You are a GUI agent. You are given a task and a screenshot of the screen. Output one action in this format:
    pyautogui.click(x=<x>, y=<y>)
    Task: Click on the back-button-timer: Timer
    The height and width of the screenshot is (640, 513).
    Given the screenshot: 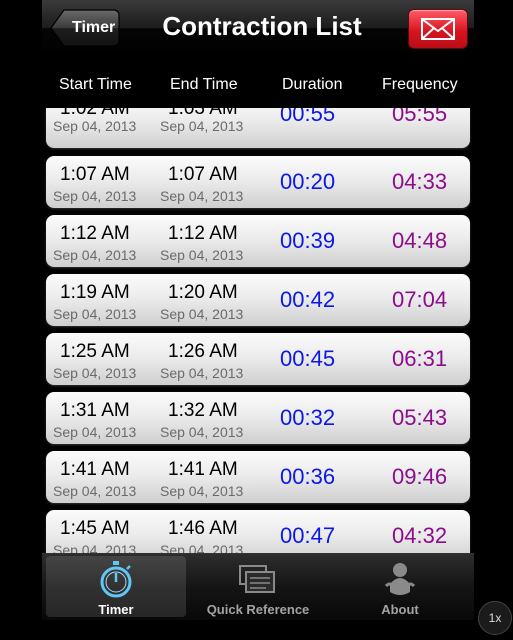 What is the action you would take?
    pyautogui.click(x=85, y=28)
    